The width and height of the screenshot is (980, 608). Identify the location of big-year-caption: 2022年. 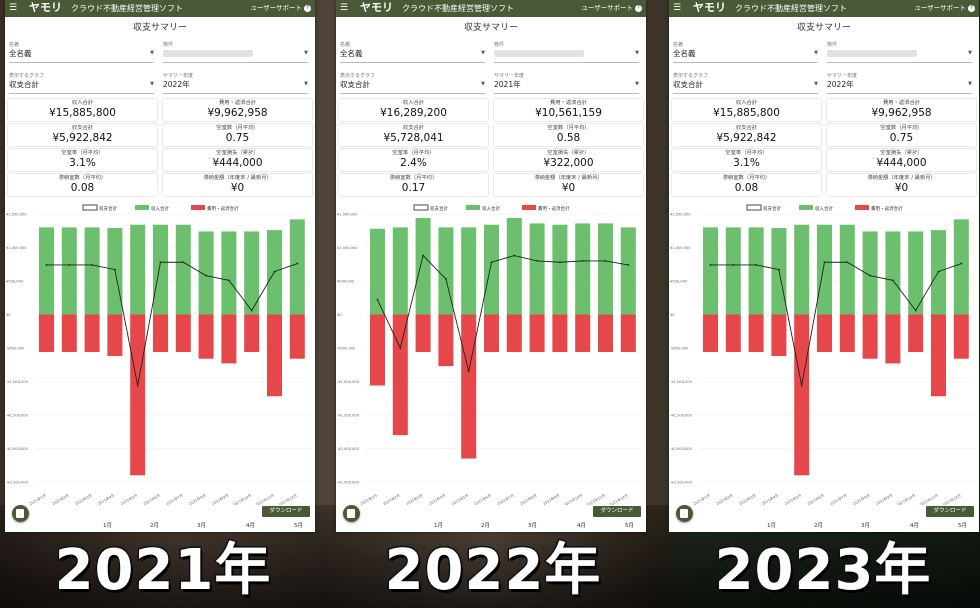
(492, 571).